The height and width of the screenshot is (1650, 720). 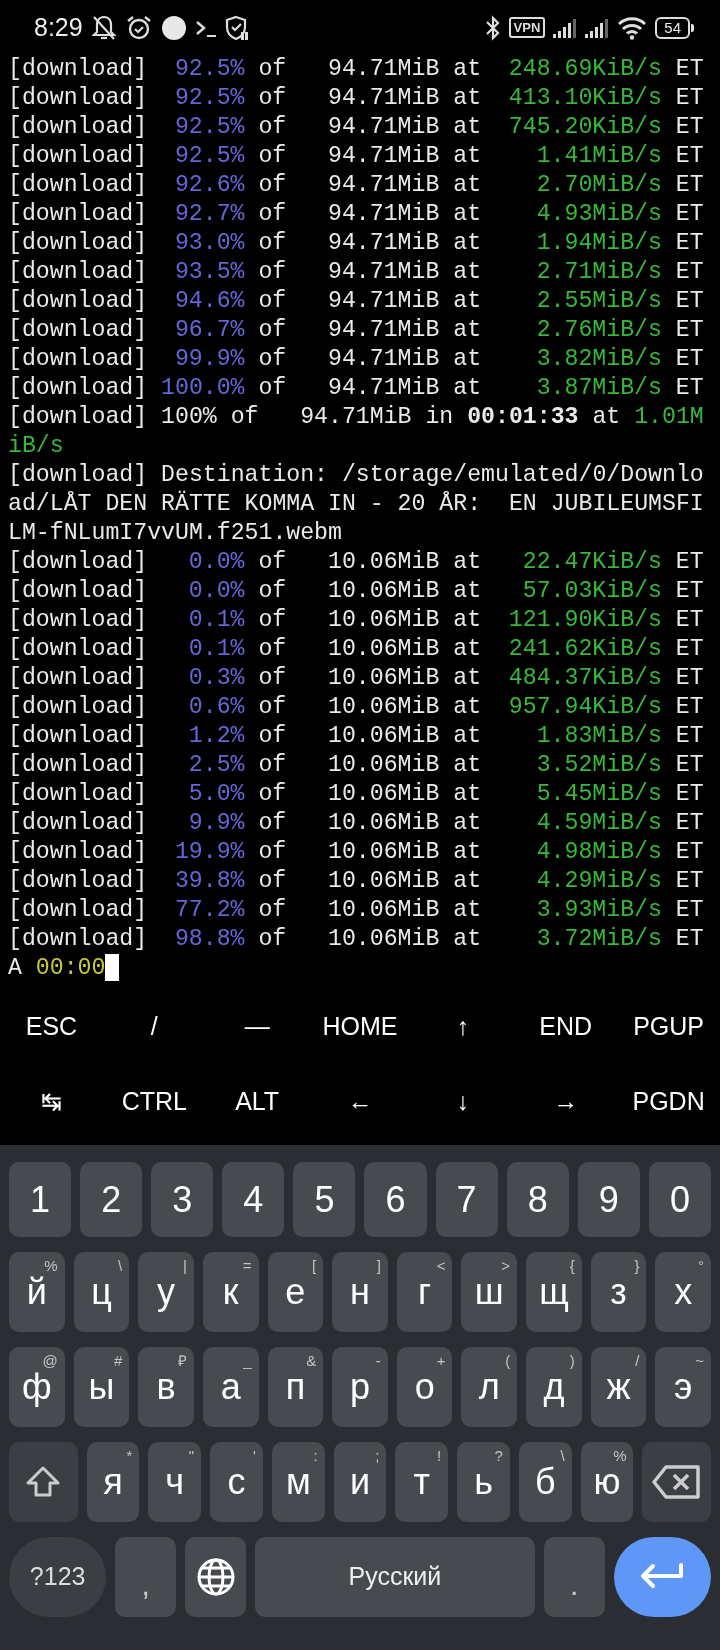 I want to click on keyboard-key: ю %, so click(x=607, y=1482).